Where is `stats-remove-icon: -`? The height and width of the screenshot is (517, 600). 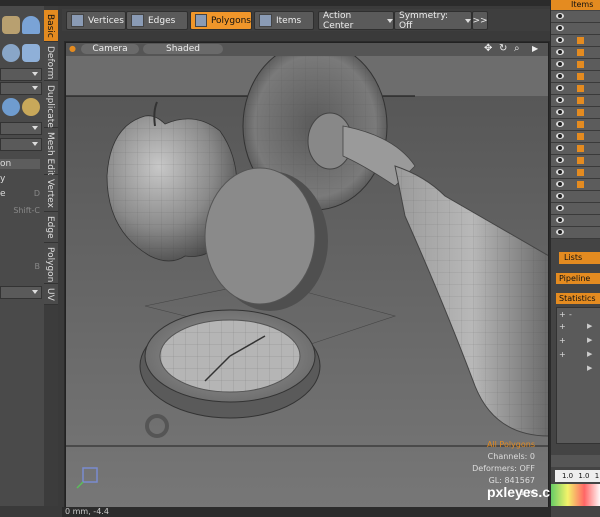
stats-remove-icon: - is located at coordinates (570, 314).